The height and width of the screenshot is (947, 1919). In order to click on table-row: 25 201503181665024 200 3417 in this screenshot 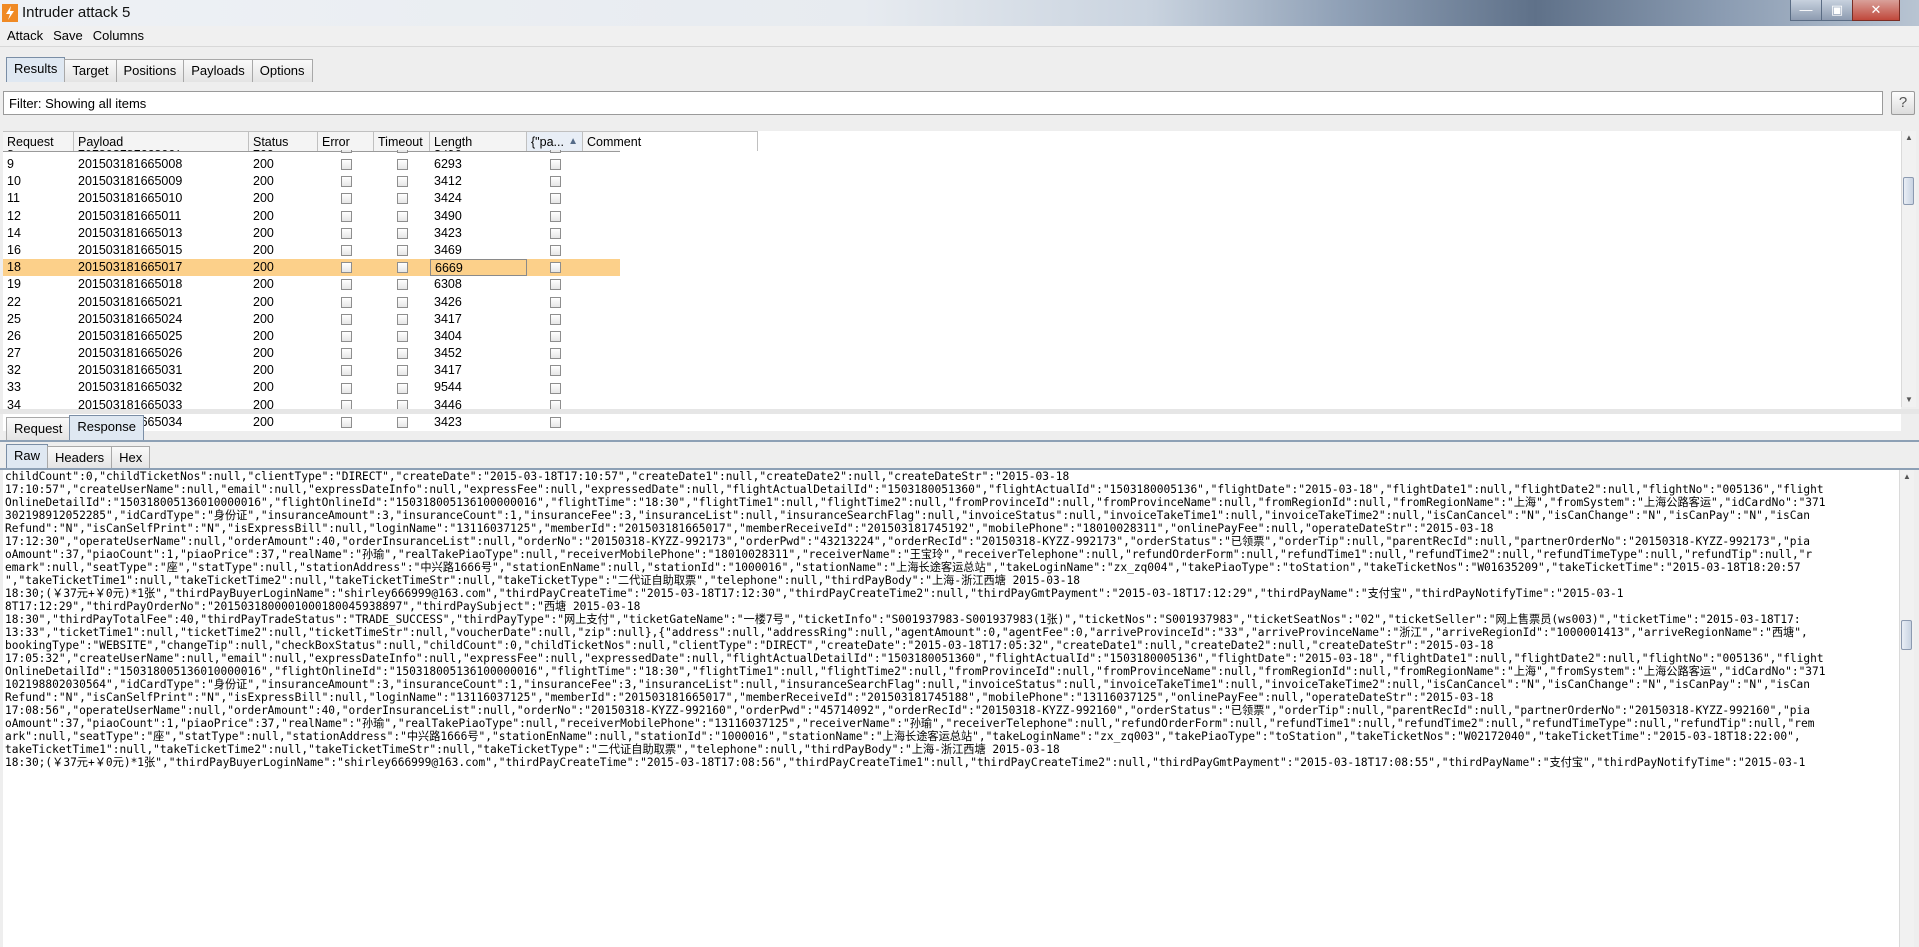, I will do `click(311, 319)`.